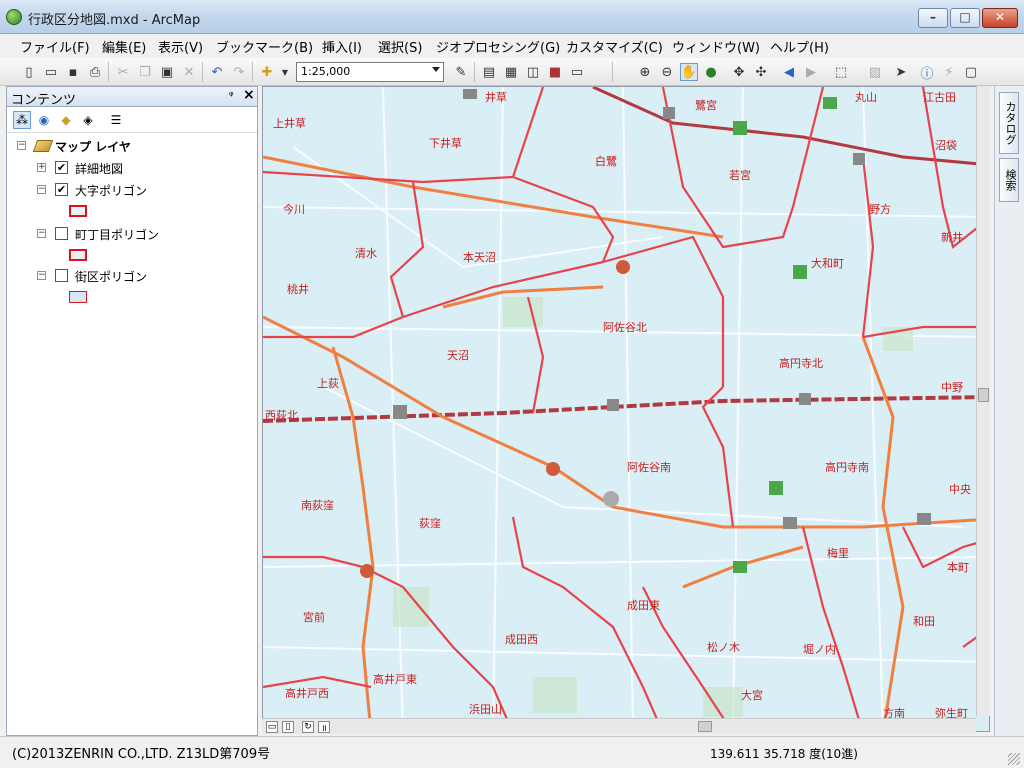 Image resolution: width=1024 pixels, height=768 pixels. What do you see at coordinates (145, 72) in the screenshot?
I see `copy-icon: ❐` at bounding box center [145, 72].